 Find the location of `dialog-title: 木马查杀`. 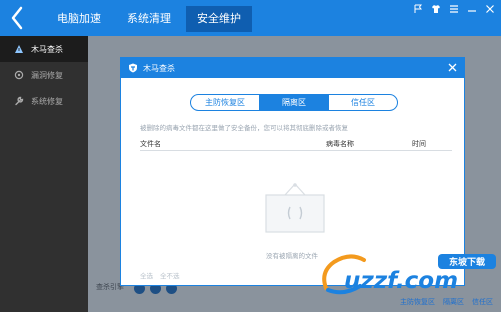

dialog-title: 木马查杀 is located at coordinates (159, 68).